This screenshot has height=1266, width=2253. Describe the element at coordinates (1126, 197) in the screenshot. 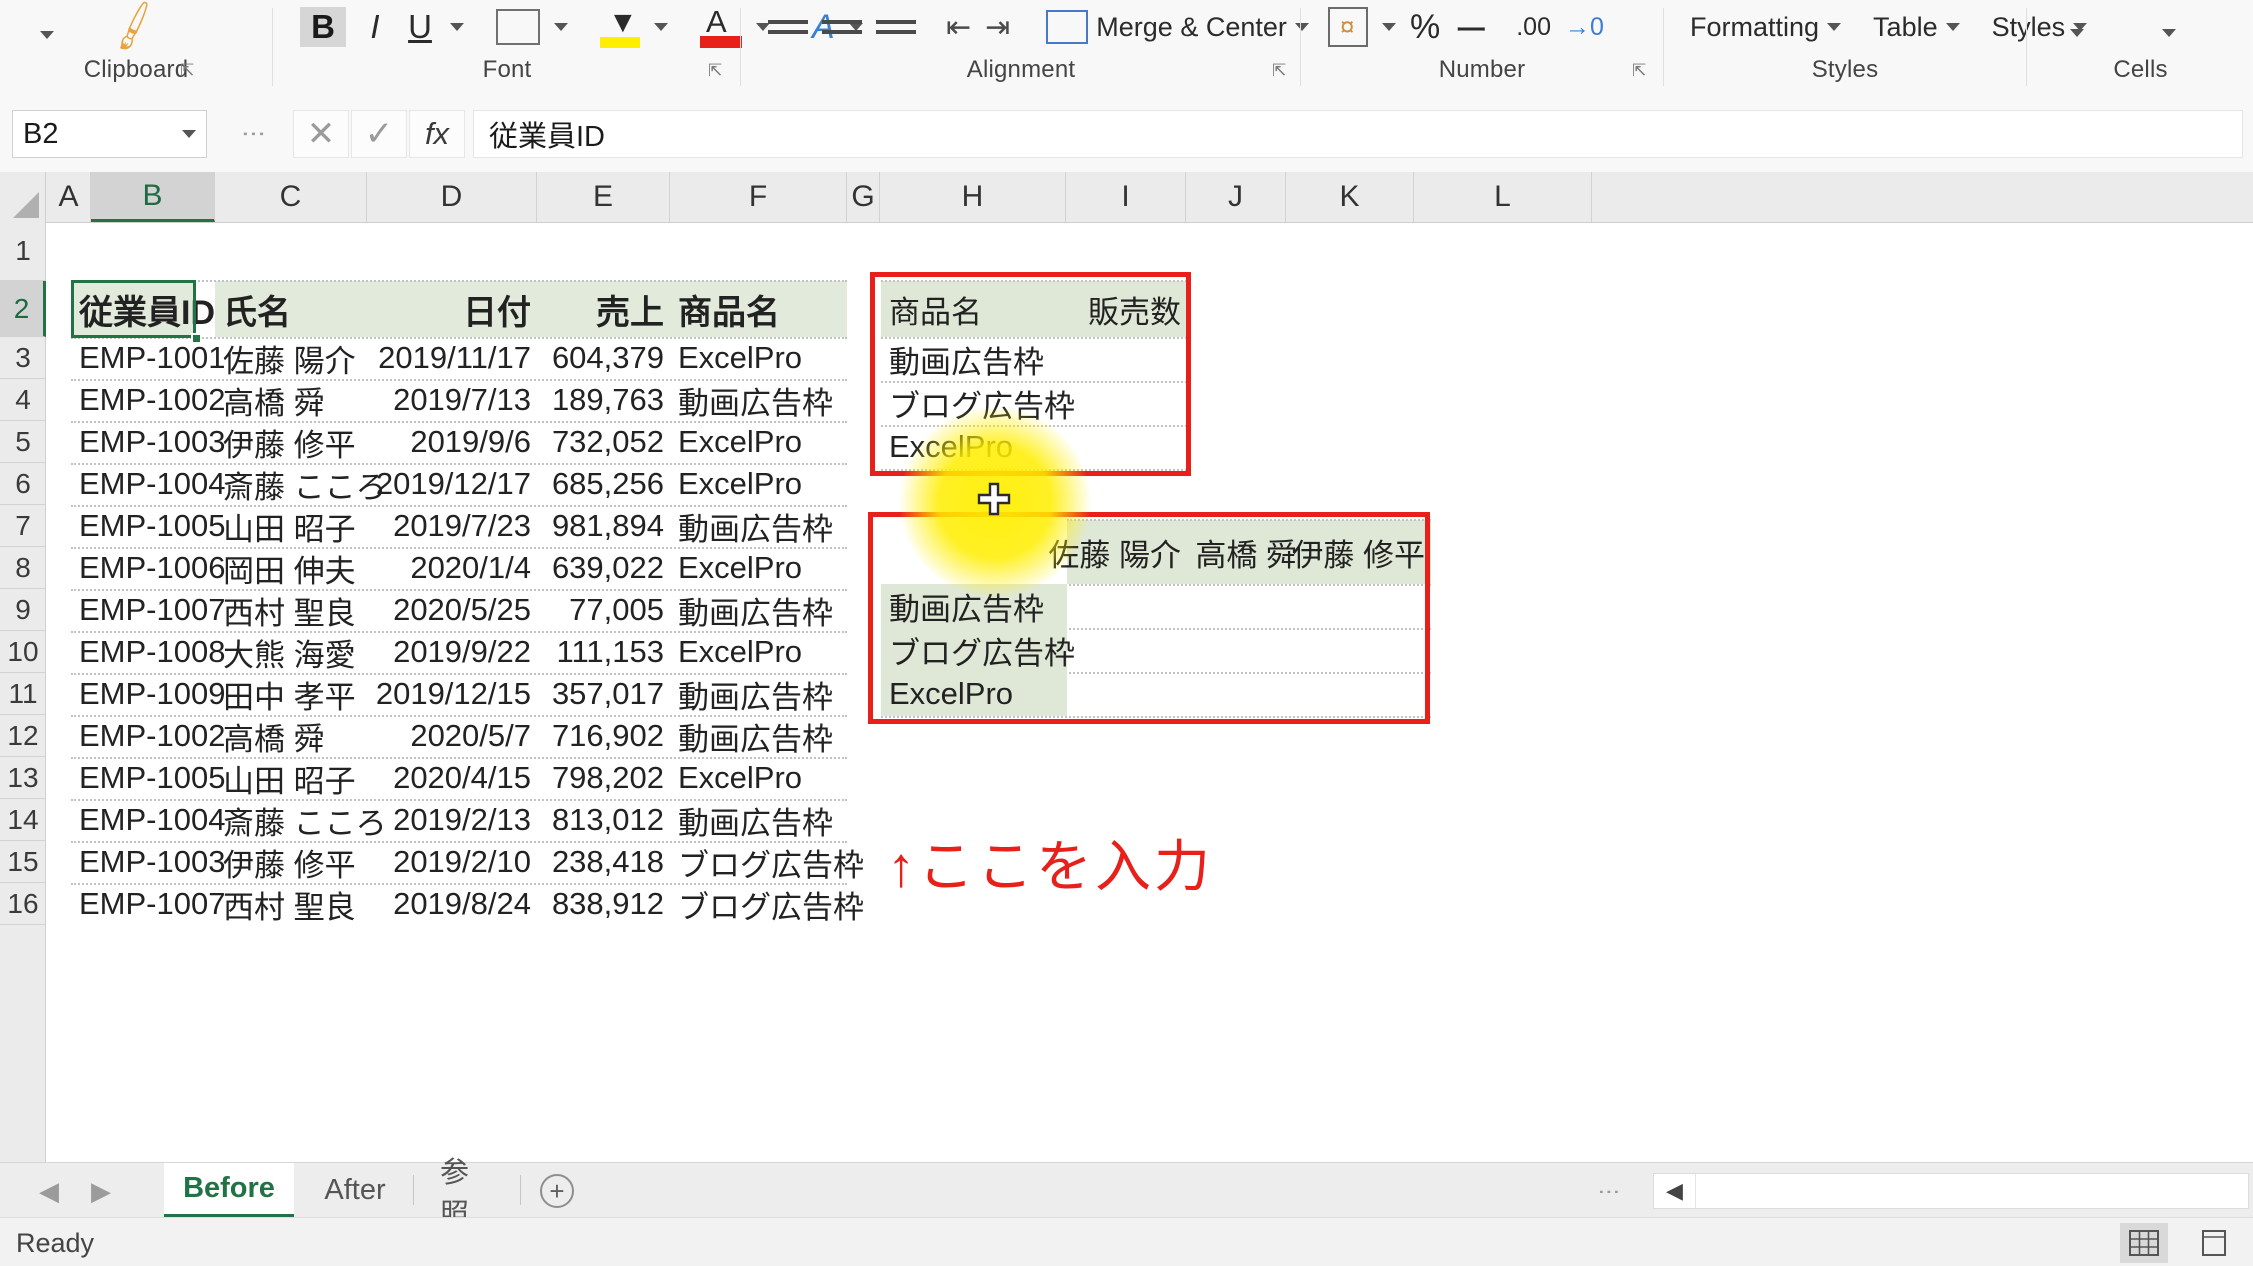

I see `column-header-I: I` at that location.